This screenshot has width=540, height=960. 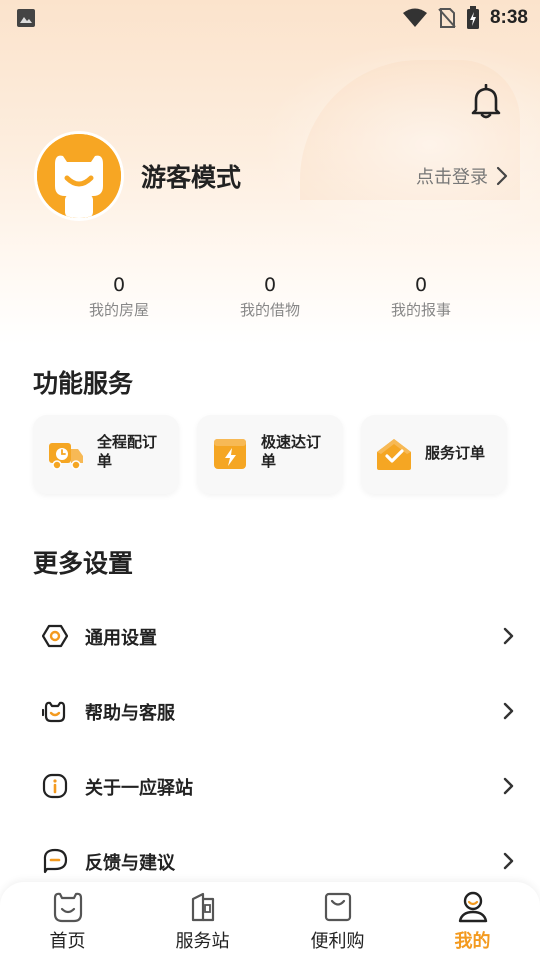 What do you see at coordinates (55, 786) in the screenshot?
I see `info-icon` at bounding box center [55, 786].